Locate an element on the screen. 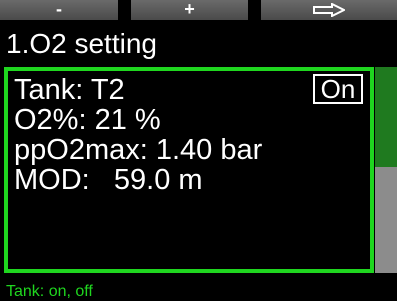  next-button is located at coordinates (329, 10).